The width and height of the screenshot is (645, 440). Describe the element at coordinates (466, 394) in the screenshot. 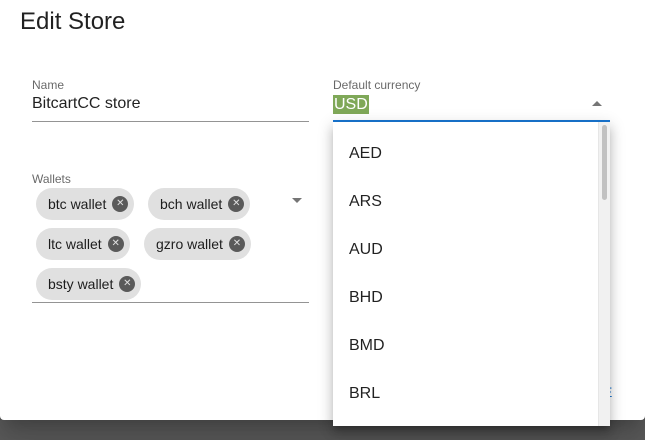

I see `menu-item: BRL` at that location.